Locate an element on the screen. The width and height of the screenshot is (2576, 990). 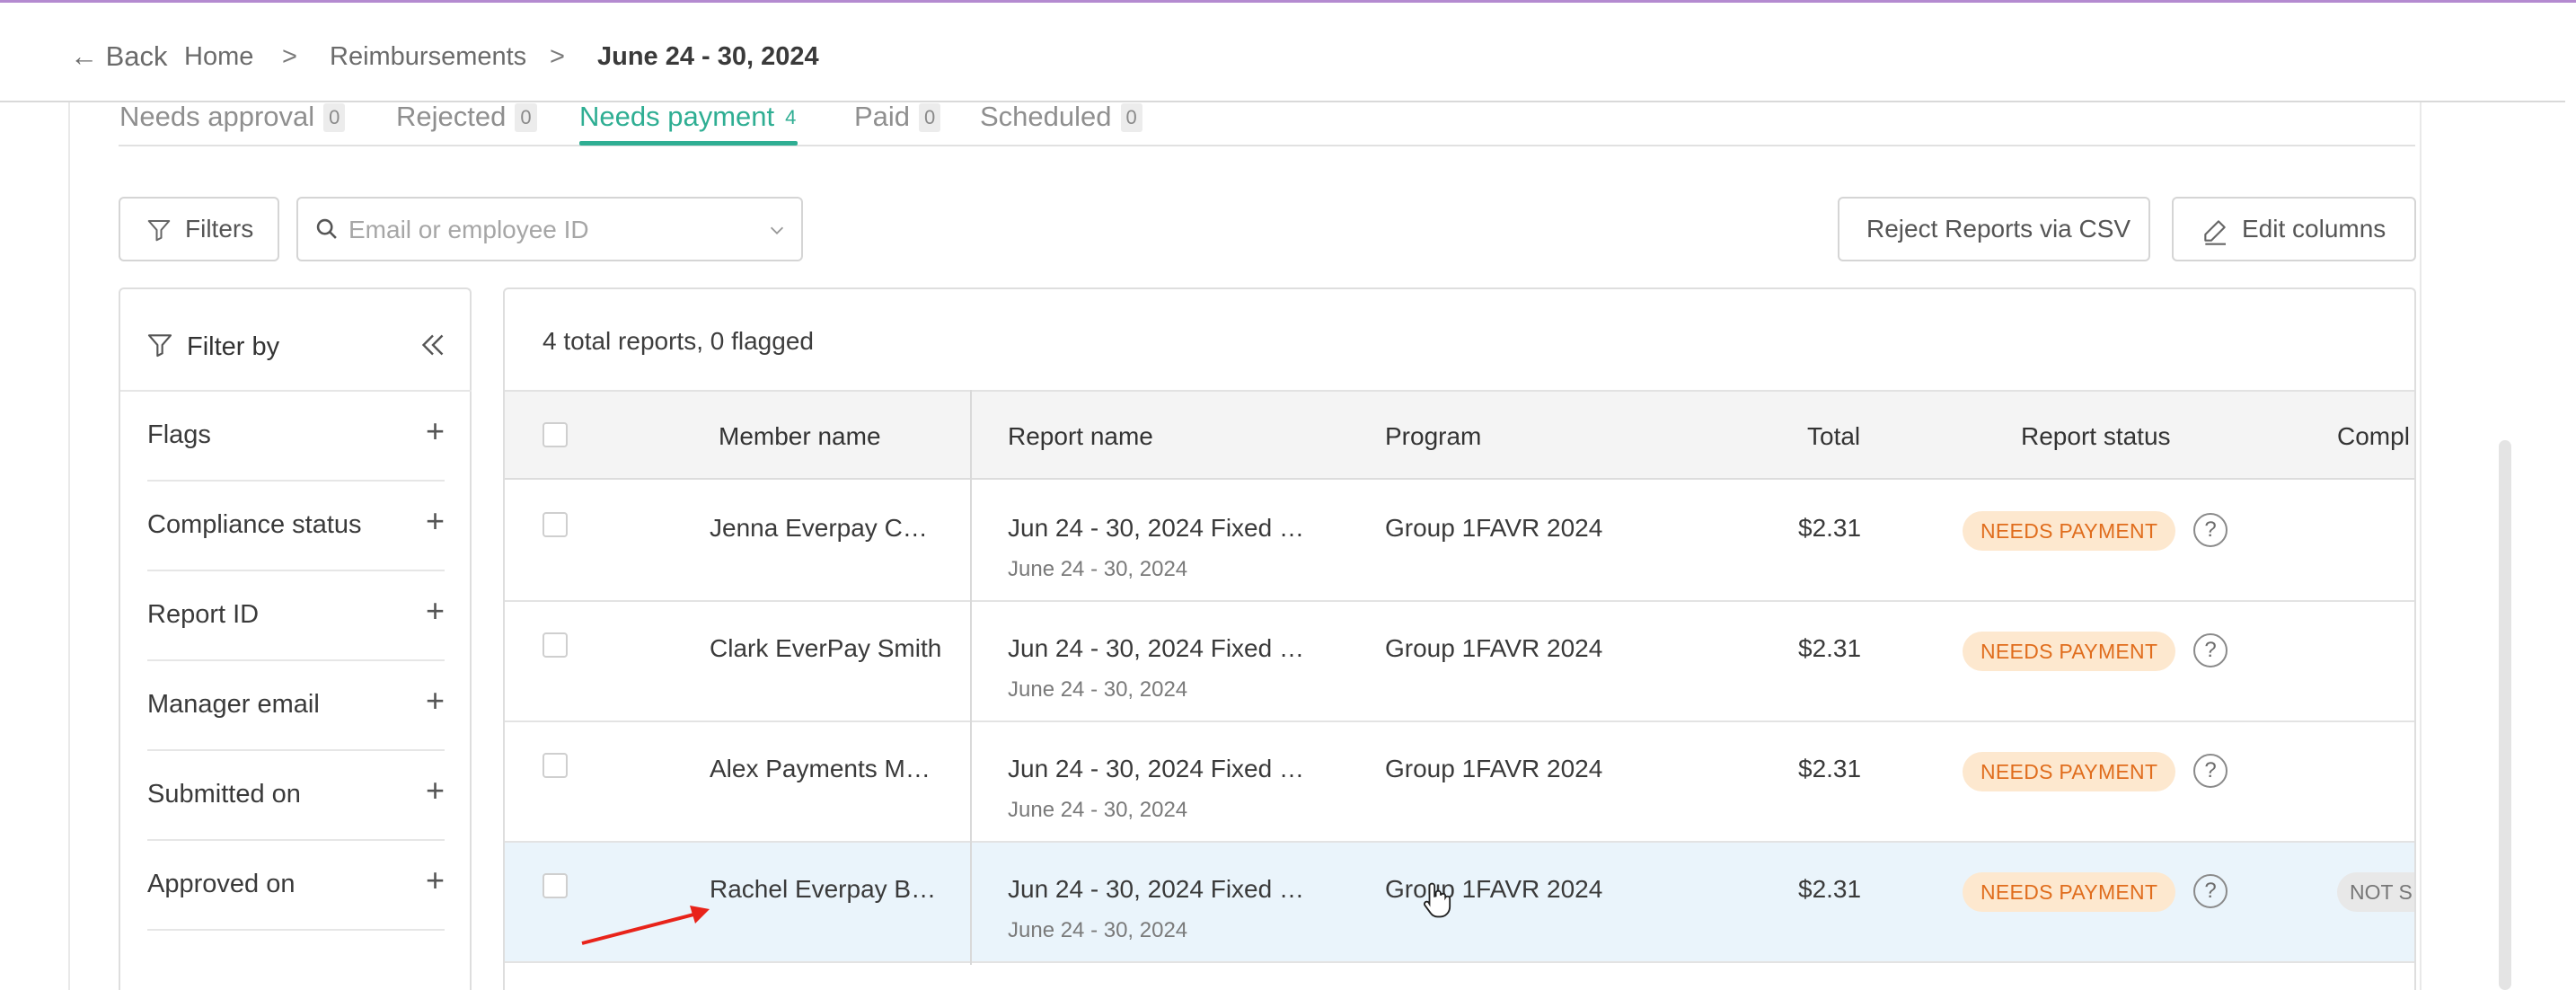
filters-button: Filters is located at coordinates (199, 229).